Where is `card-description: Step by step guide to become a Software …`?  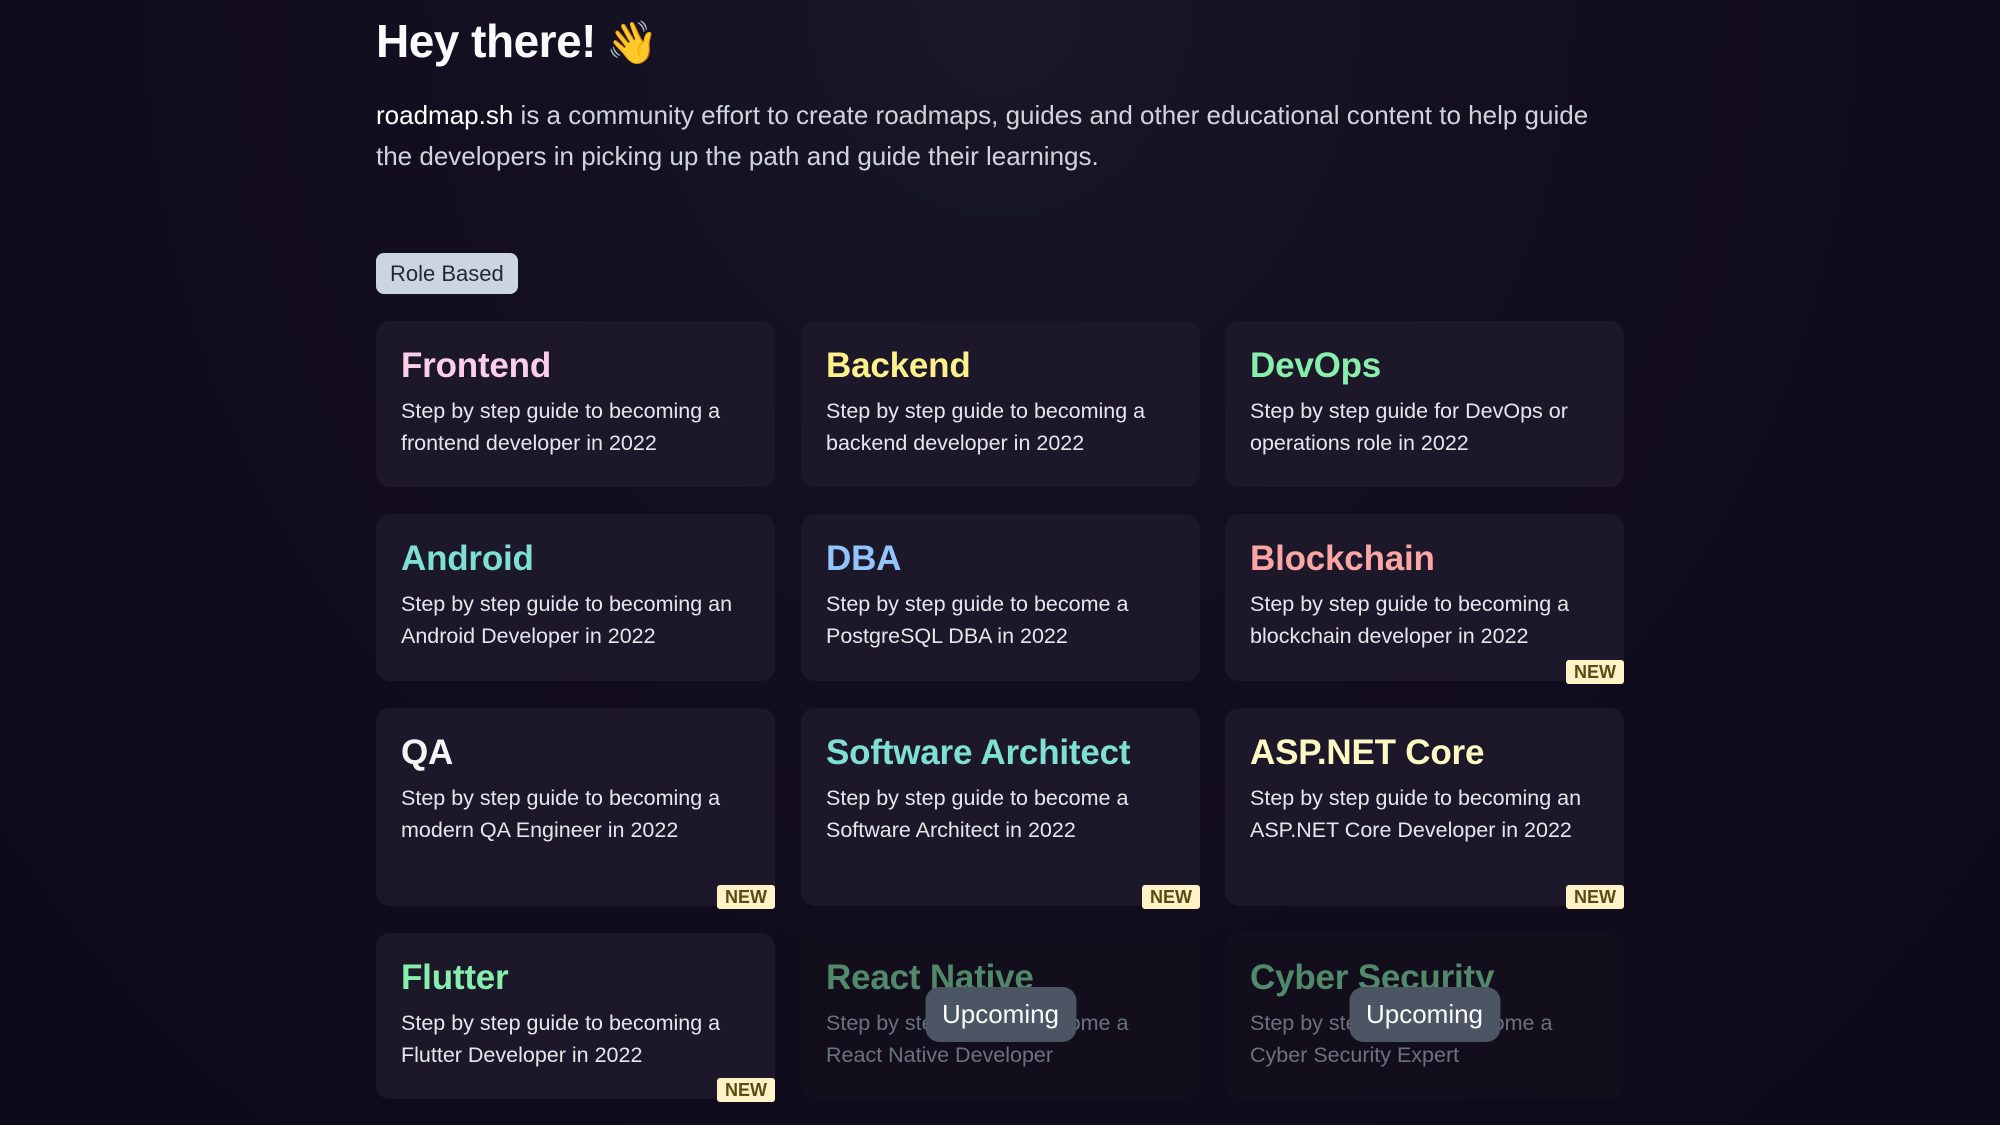
card-description: Step by step guide to become a Software … is located at coordinates (977, 814).